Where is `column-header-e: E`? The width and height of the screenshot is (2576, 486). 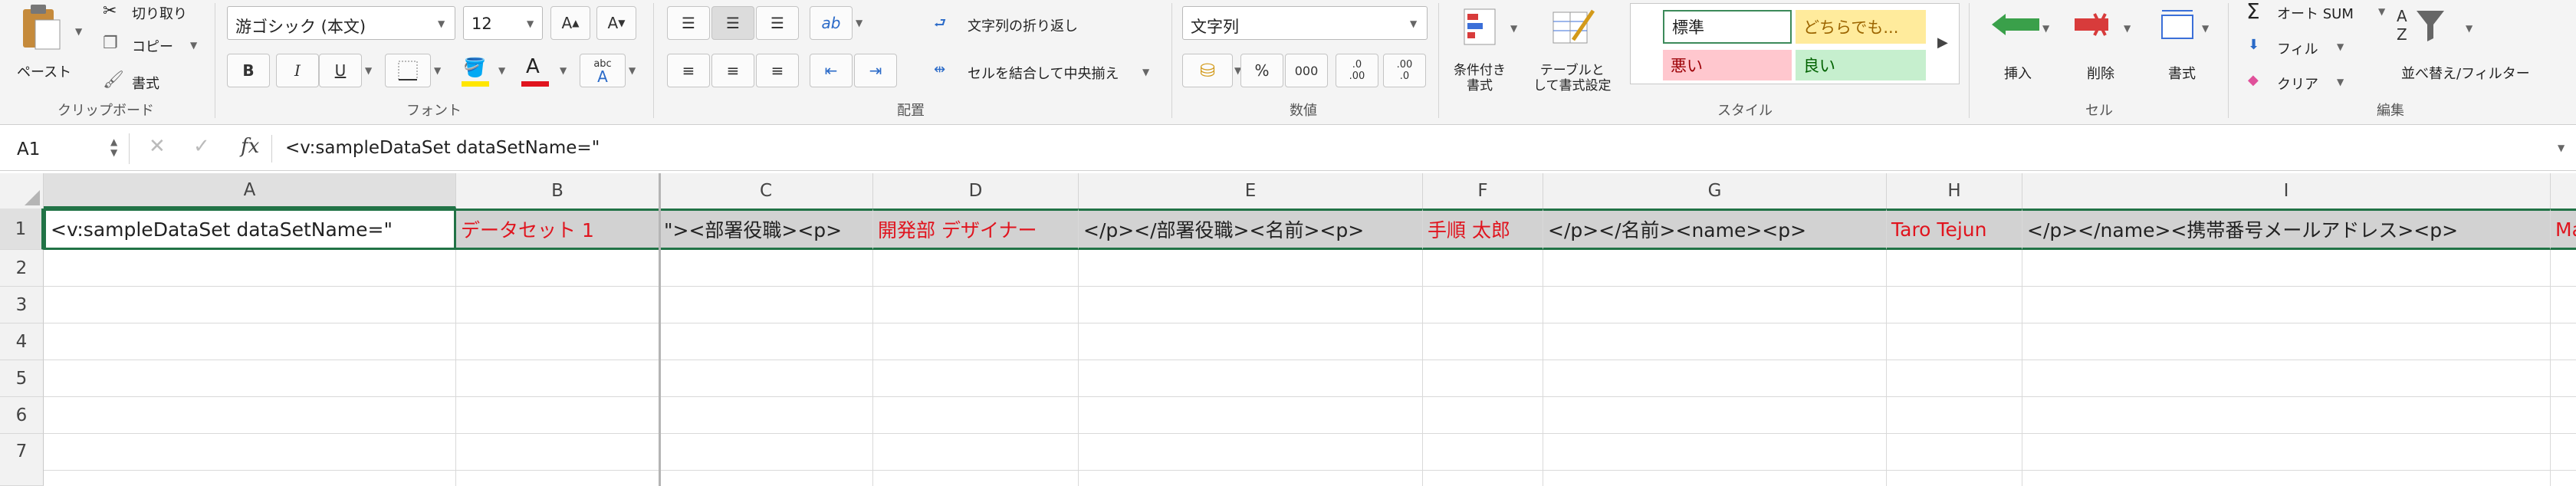 column-header-e: E is located at coordinates (1251, 191).